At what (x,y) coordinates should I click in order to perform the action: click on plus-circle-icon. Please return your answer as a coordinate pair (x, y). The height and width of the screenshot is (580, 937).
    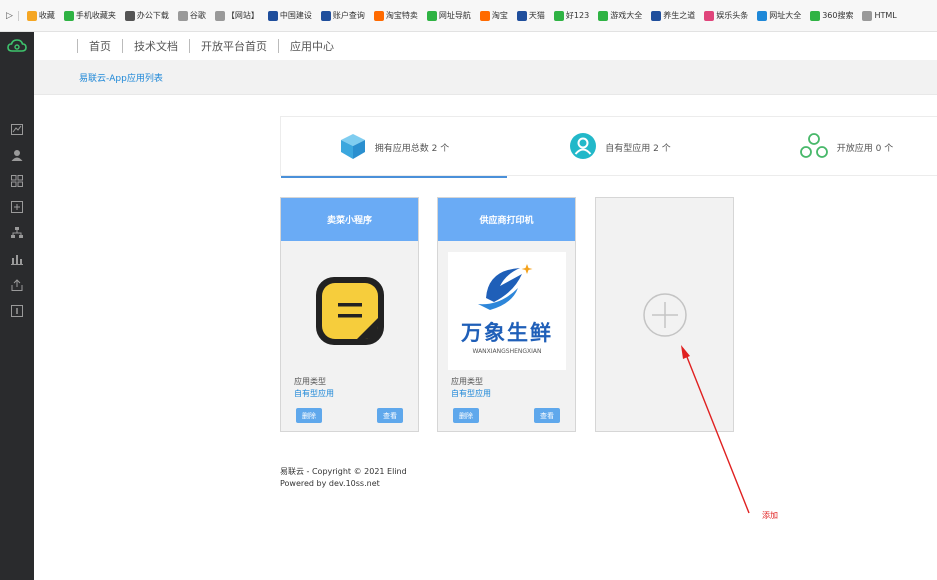
    Looking at the image, I should click on (664, 314).